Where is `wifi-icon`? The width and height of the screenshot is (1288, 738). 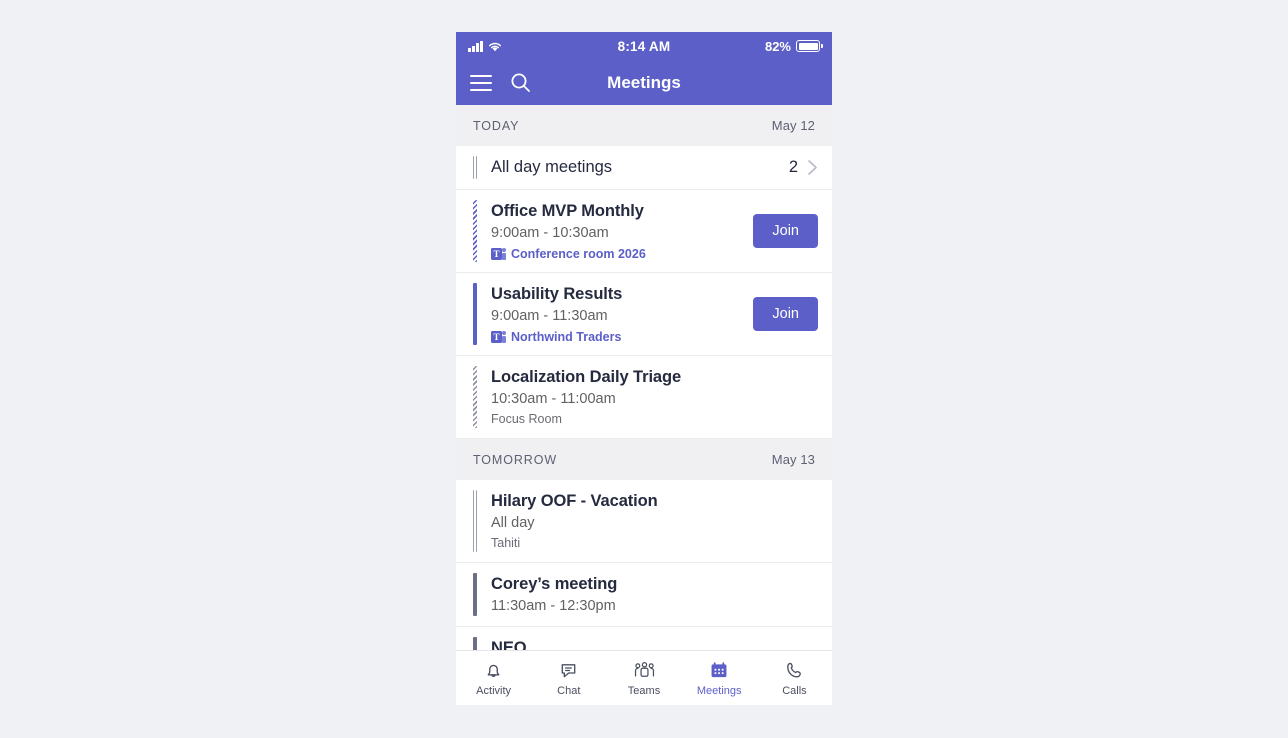 wifi-icon is located at coordinates (495, 46).